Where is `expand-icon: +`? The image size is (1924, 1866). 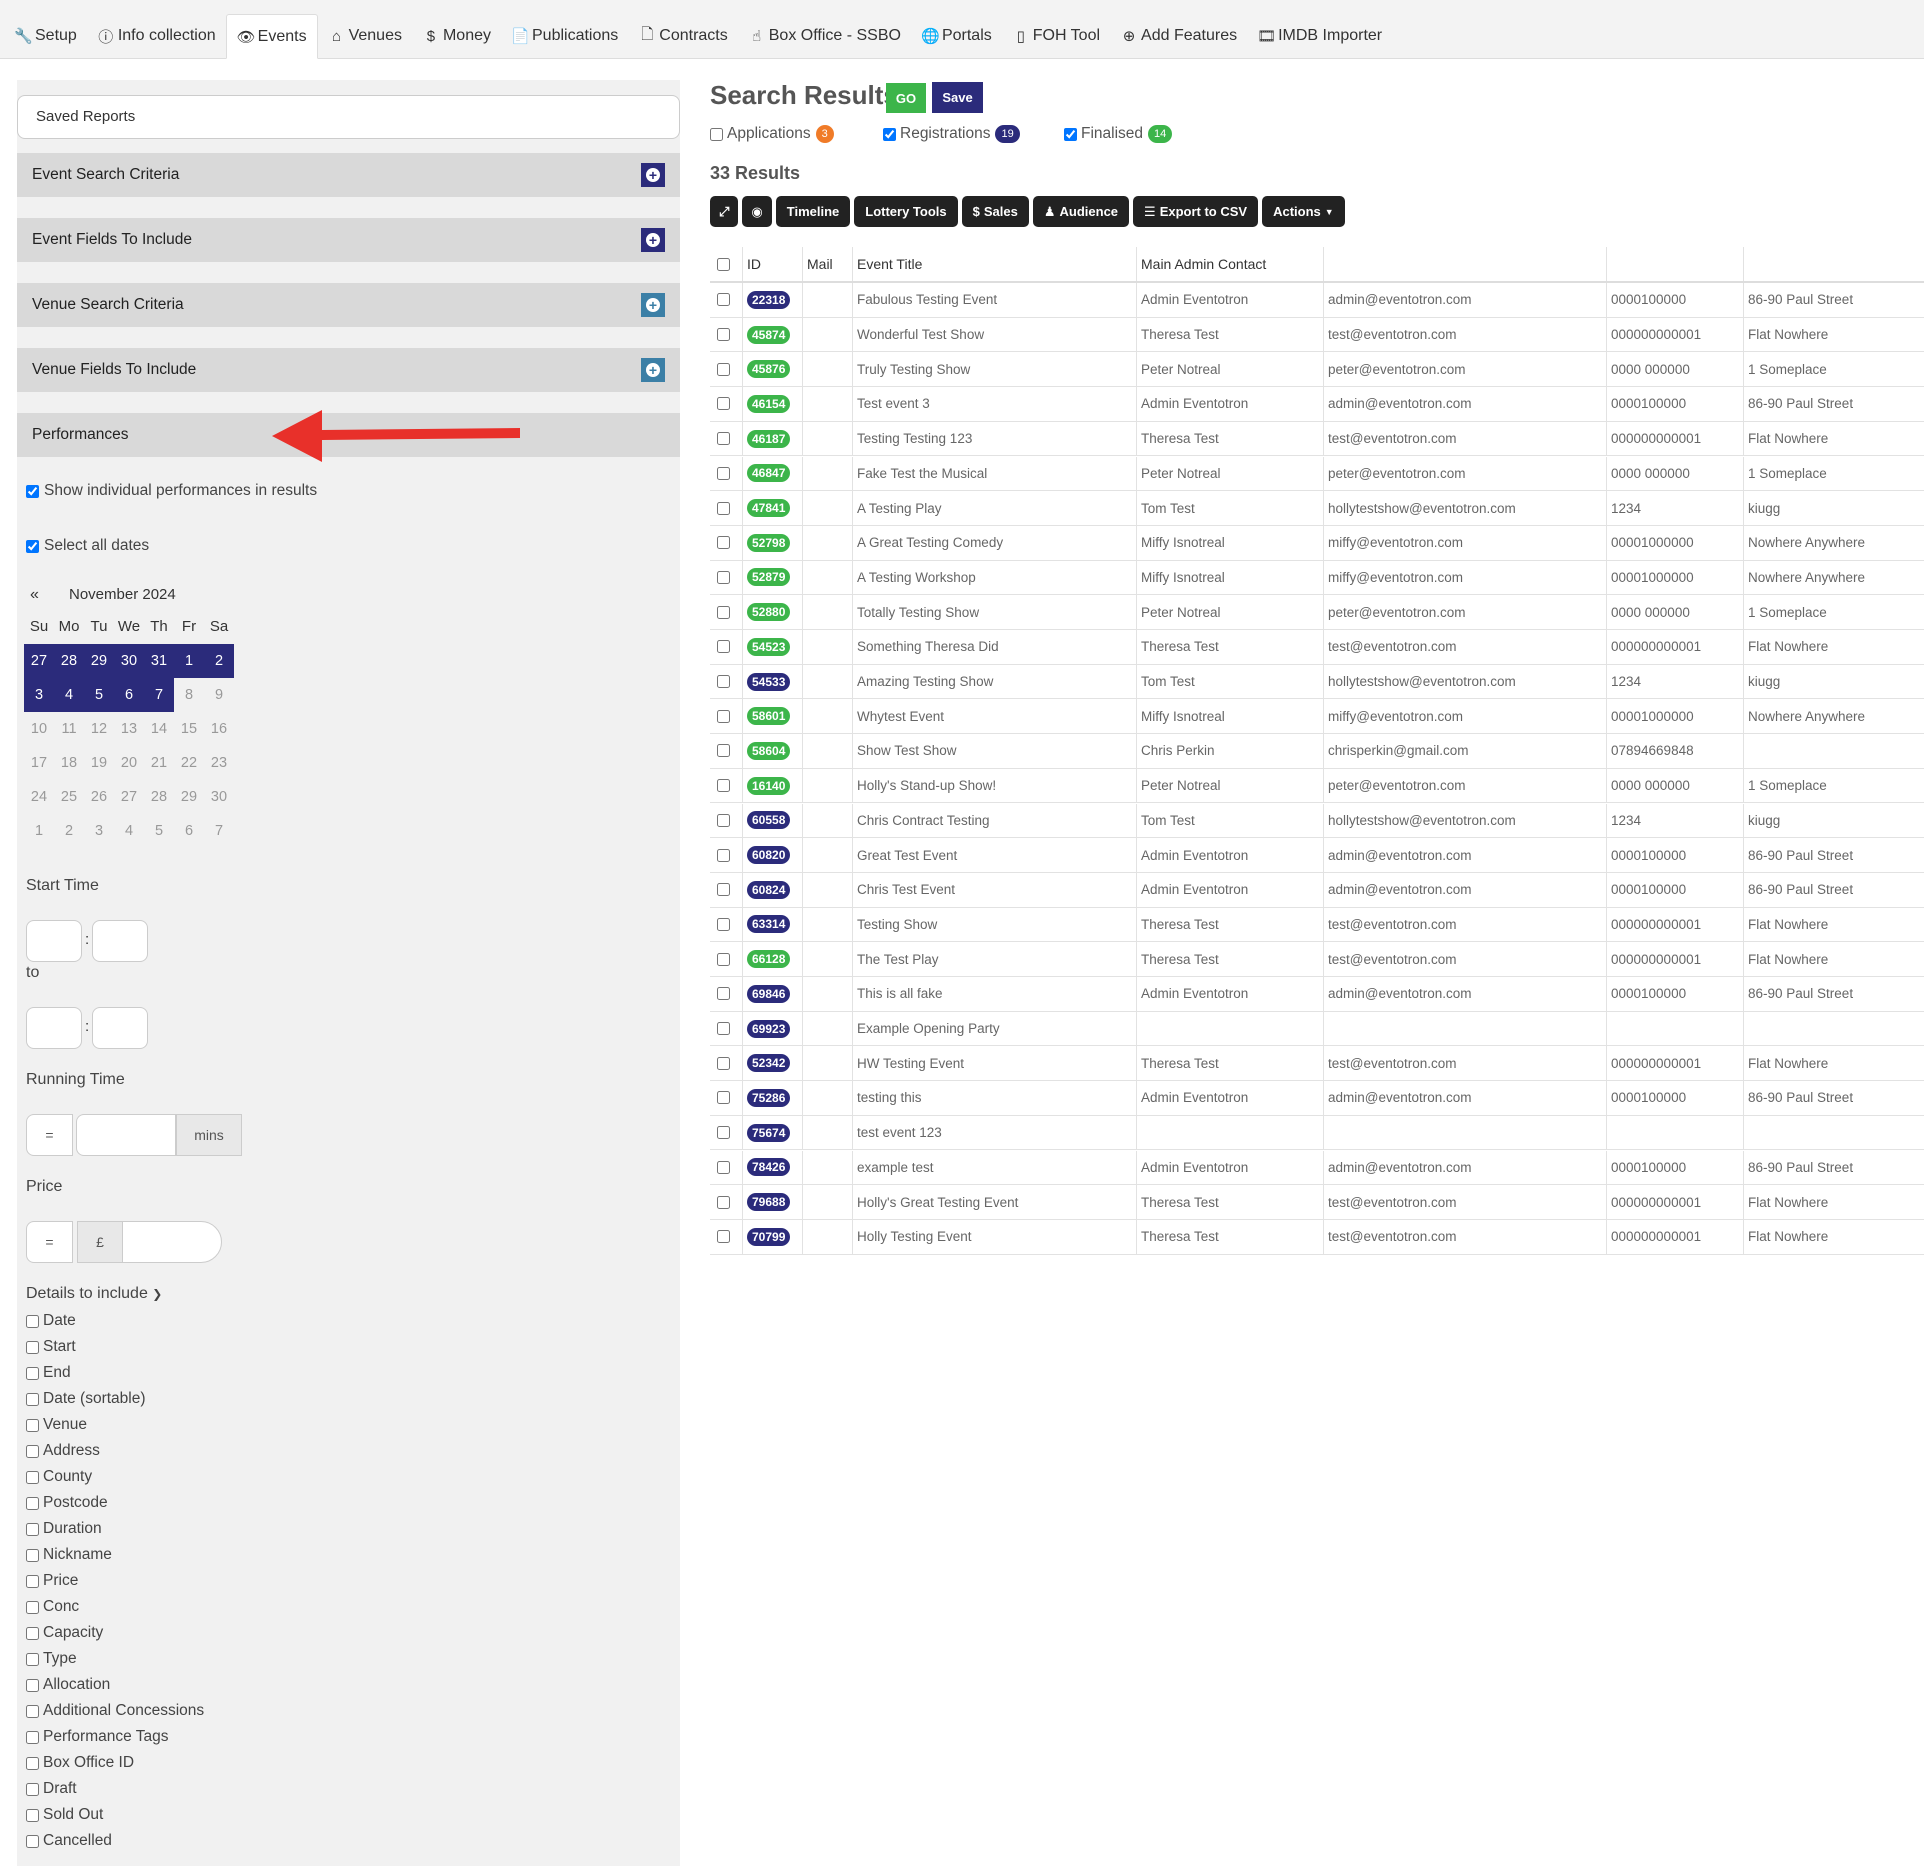 expand-icon: + is located at coordinates (653, 305).